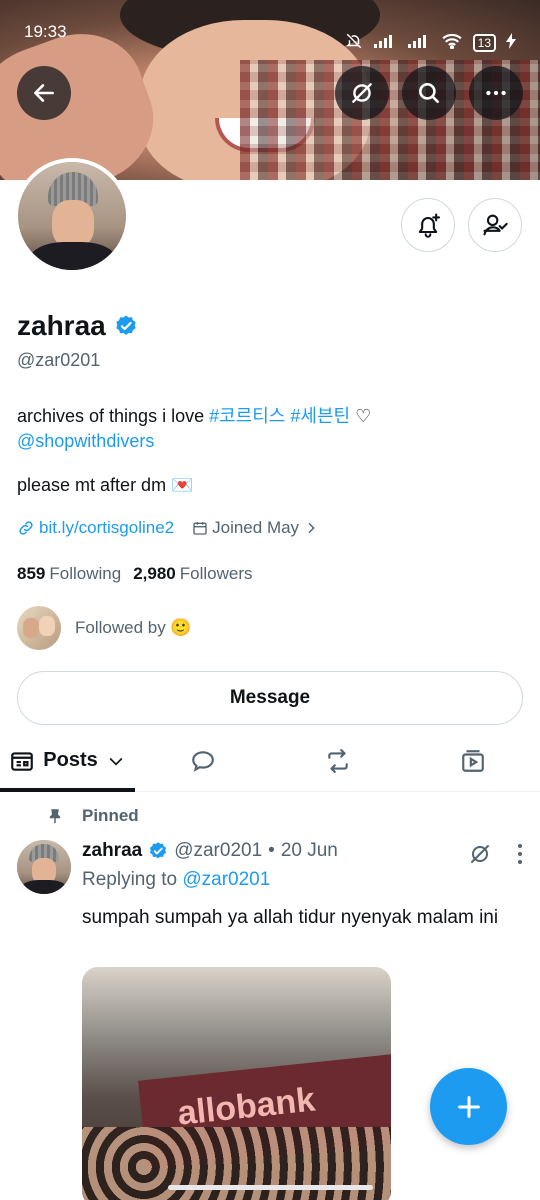 This screenshot has width=540, height=1200. I want to click on media-icon, so click(472, 760).